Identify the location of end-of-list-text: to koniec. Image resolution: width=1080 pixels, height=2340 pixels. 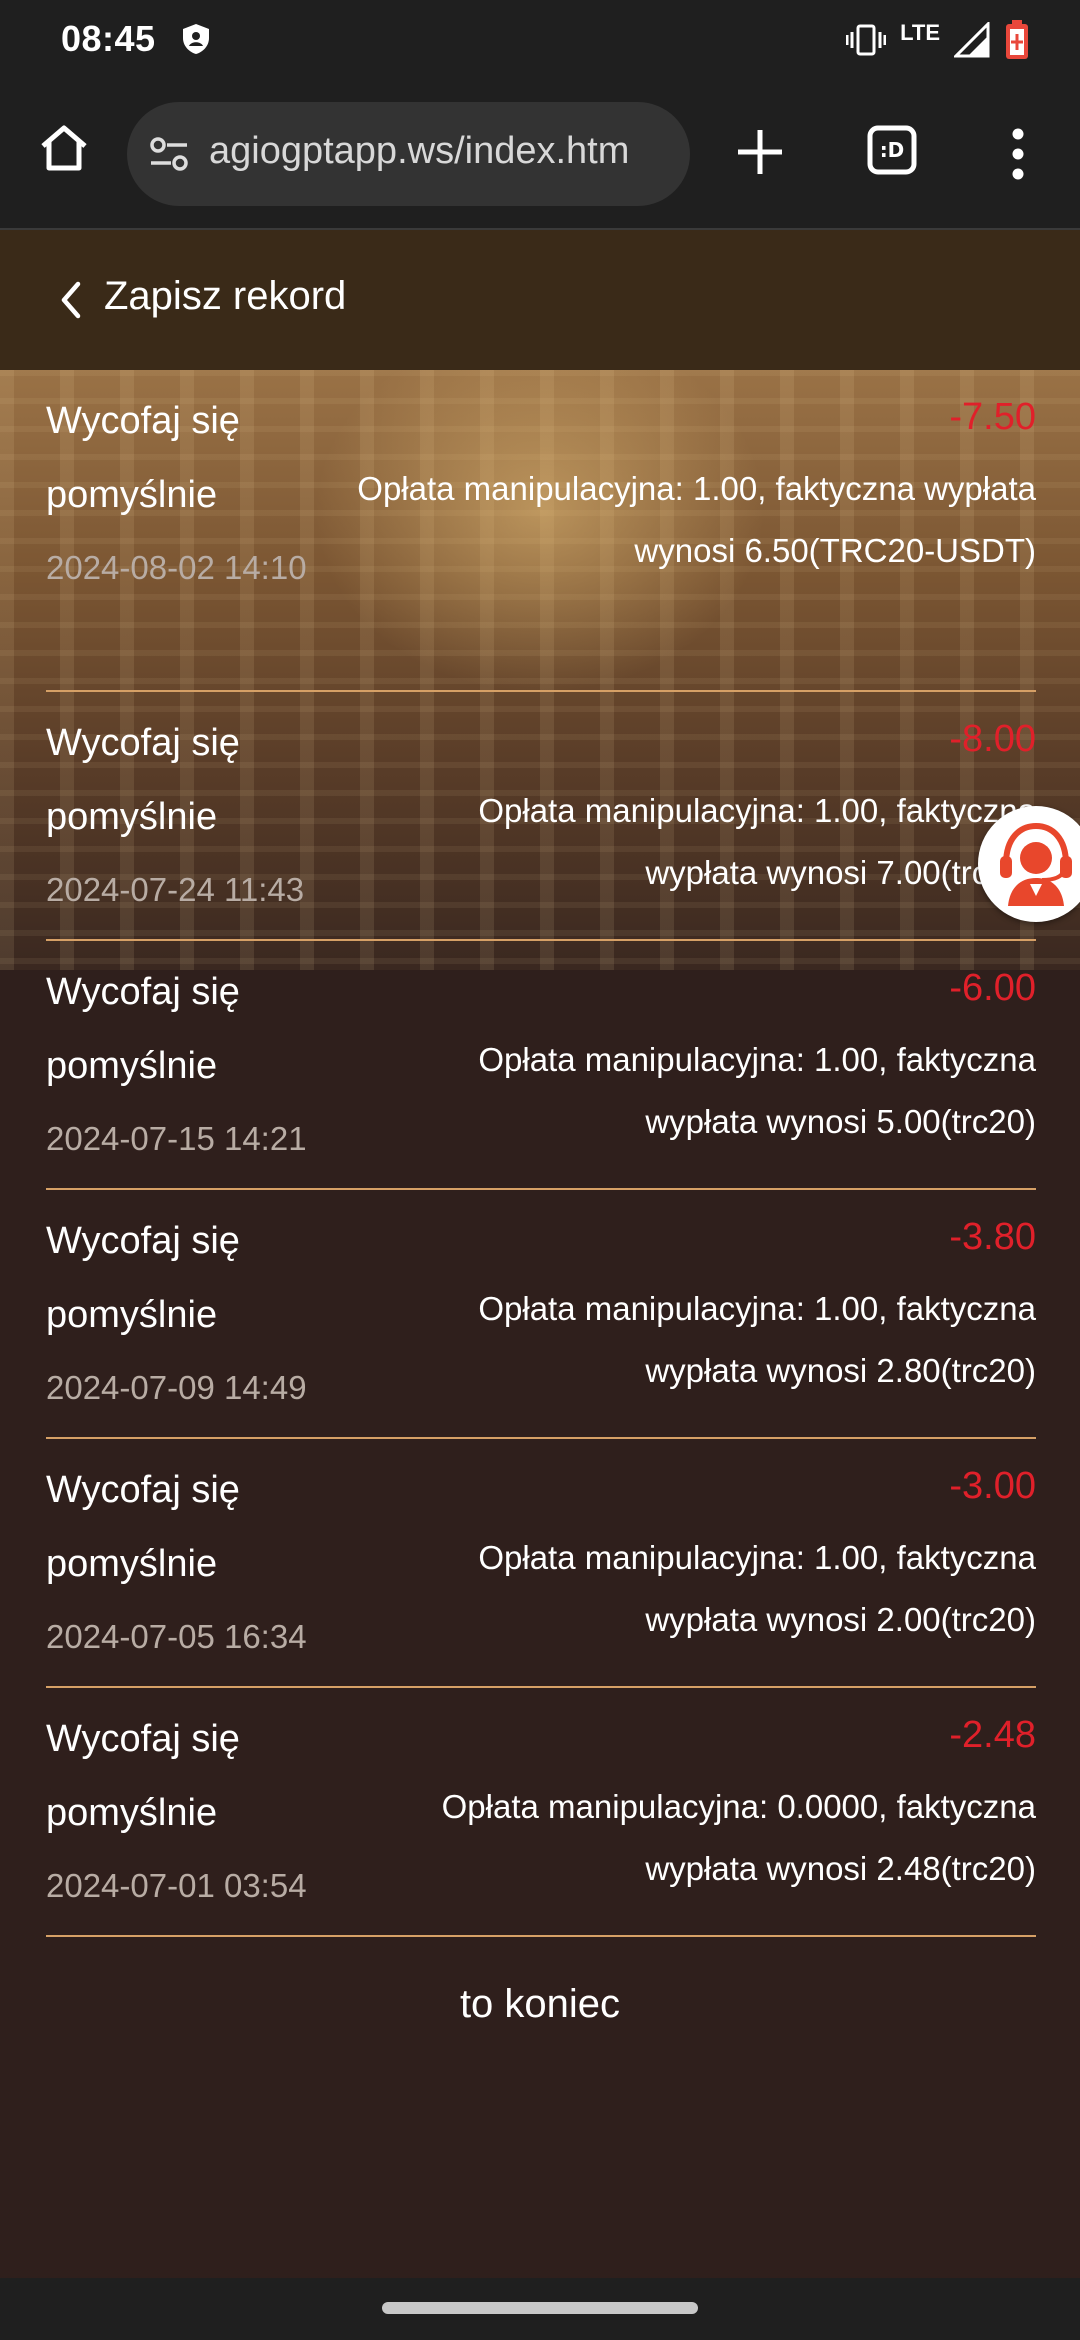
(540, 2004).